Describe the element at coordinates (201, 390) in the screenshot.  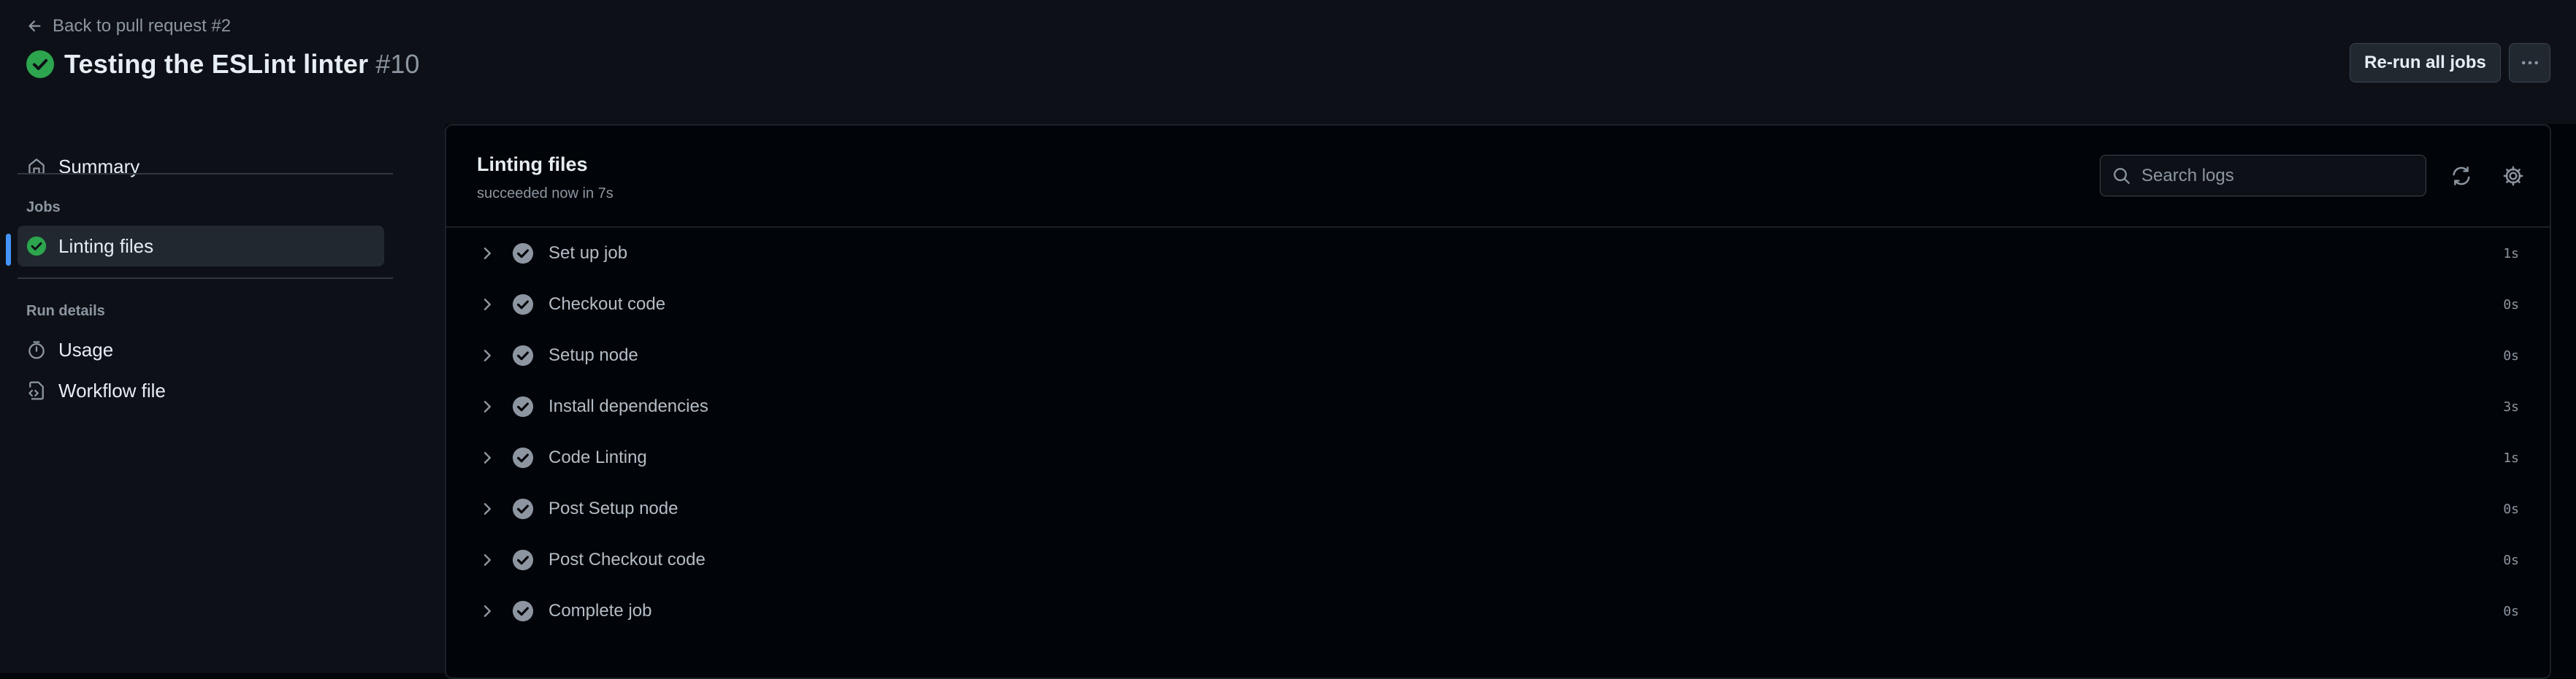
I see `sidebar-item-workflow-file: Workflow file` at that location.